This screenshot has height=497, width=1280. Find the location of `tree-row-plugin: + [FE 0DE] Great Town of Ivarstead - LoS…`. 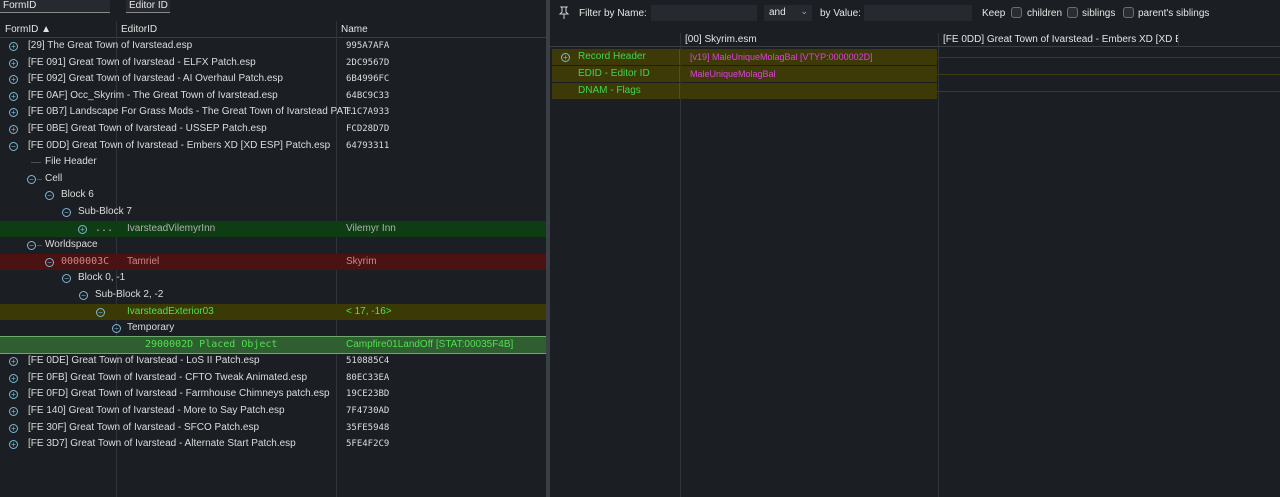

tree-row-plugin: + [FE 0DE] Great Town of Ivarstead - LoS… is located at coordinates (273, 361).